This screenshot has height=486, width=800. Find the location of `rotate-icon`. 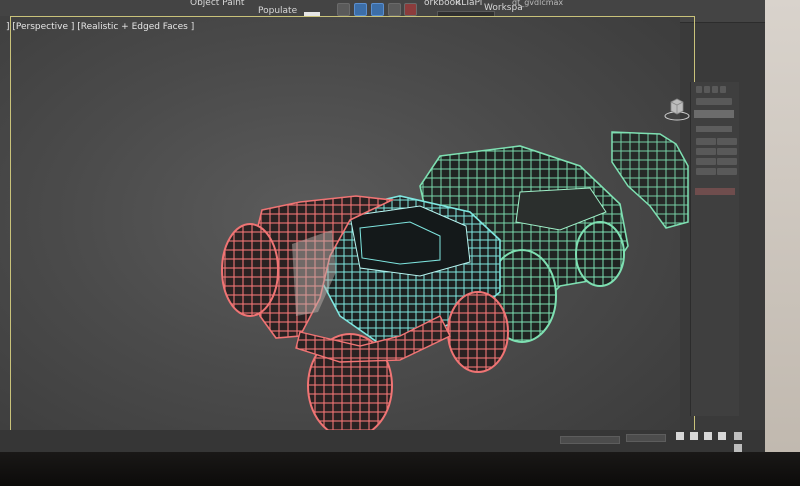

rotate-icon is located at coordinates (377, 9).